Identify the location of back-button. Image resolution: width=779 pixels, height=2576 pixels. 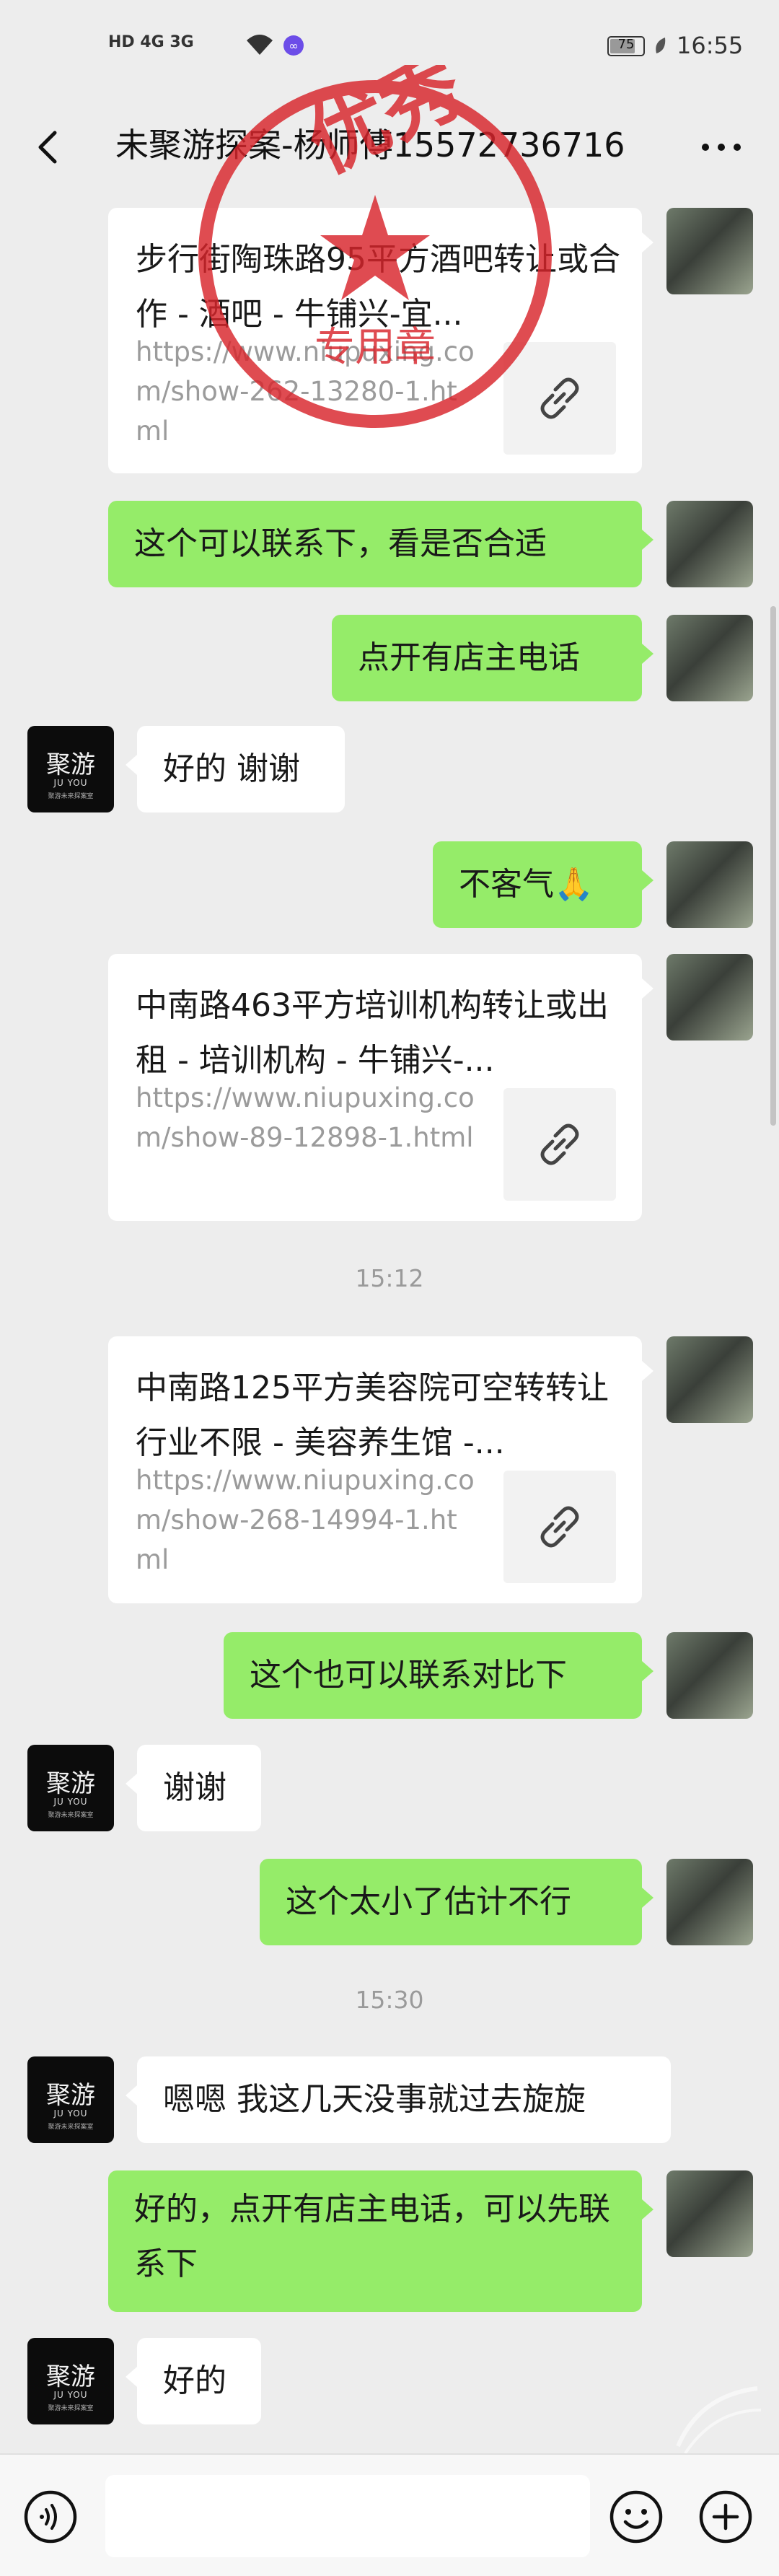
(50, 147).